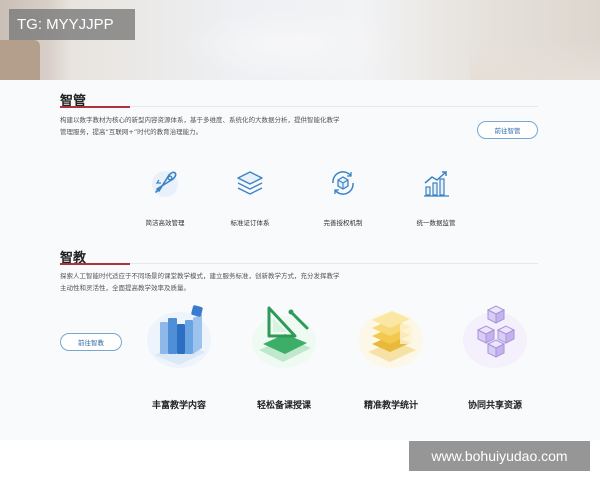 The image size is (600, 480). What do you see at coordinates (436, 184) in the screenshot?
I see `bar-chart-icon` at bounding box center [436, 184].